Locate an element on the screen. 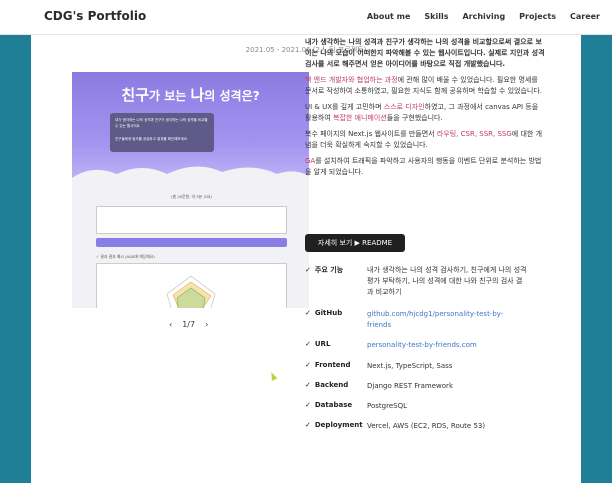 The width and height of the screenshot is (612, 483). carousel-pager: ‹ 1/7 › is located at coordinates (188, 324).